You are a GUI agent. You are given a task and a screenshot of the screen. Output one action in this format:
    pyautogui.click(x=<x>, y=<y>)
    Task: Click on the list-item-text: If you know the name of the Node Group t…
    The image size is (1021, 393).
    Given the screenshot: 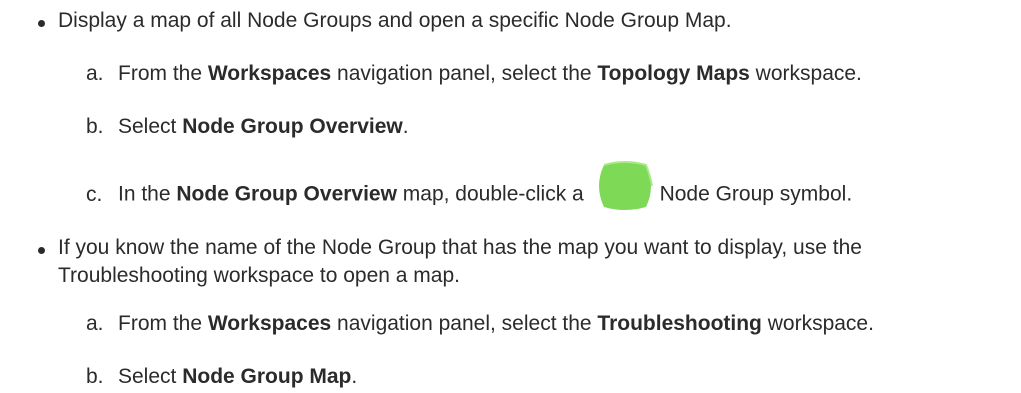 What is the action you would take?
    pyautogui.click(x=460, y=247)
    